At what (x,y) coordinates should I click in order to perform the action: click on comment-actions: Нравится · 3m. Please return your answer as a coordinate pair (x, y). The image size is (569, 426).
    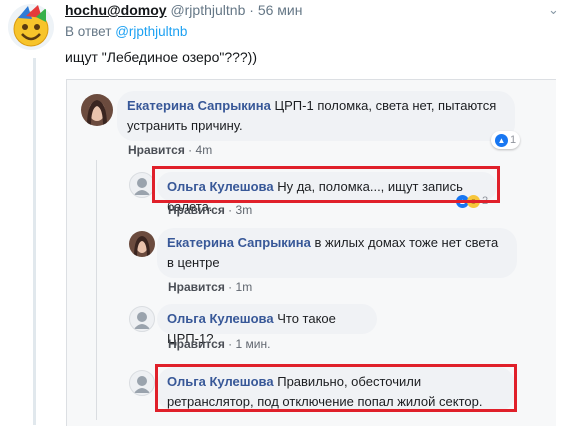
    Looking at the image, I should click on (210, 210).